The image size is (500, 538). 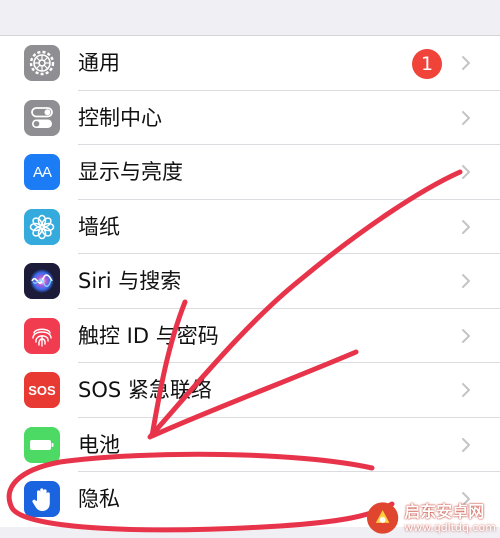 I want to click on flower-icon, so click(x=42, y=226).